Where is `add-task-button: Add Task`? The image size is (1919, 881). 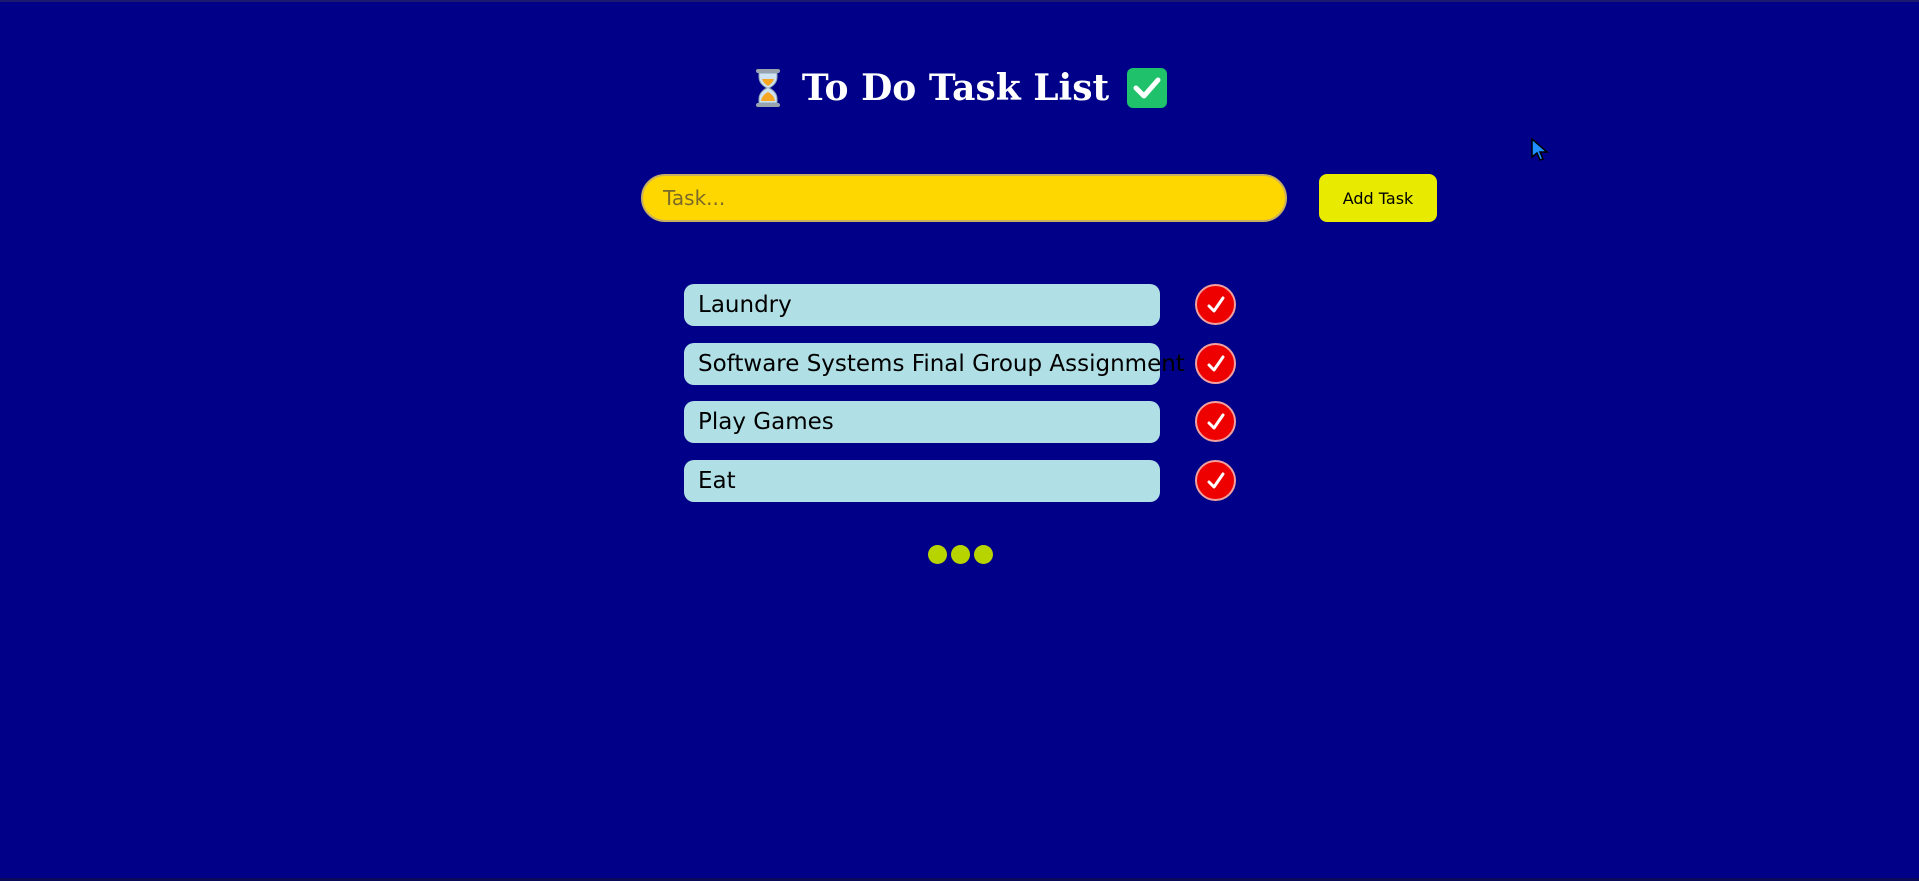
add-task-button: Add Task is located at coordinates (1378, 198).